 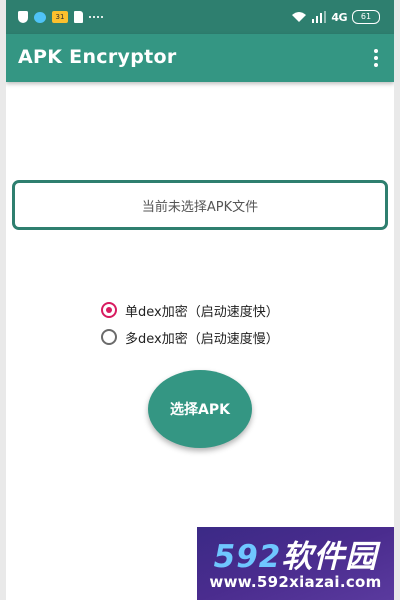 What do you see at coordinates (366, 17) in the screenshot?
I see `battery-icon: 61` at bounding box center [366, 17].